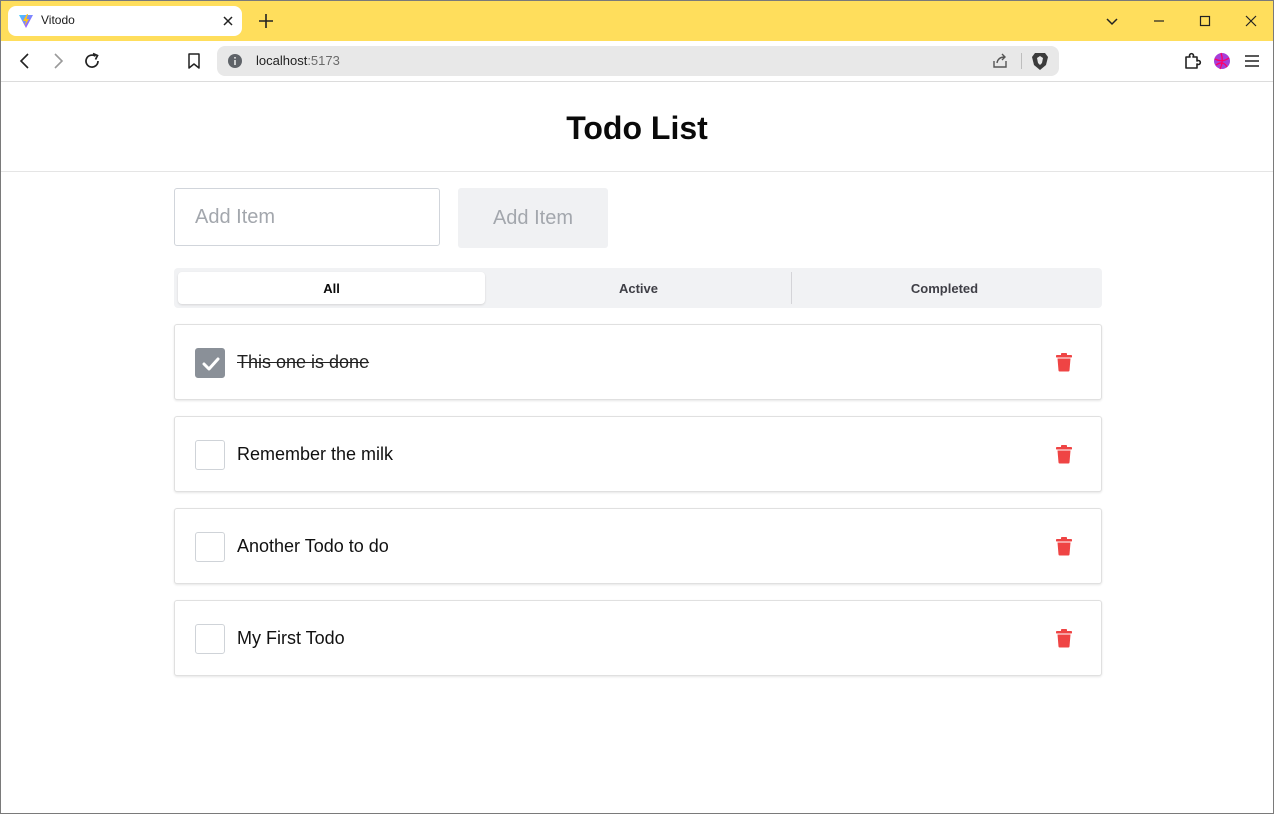 The width and height of the screenshot is (1274, 814). Describe the element at coordinates (637, 21) in the screenshot. I see `title-bar: Vitodo` at that location.